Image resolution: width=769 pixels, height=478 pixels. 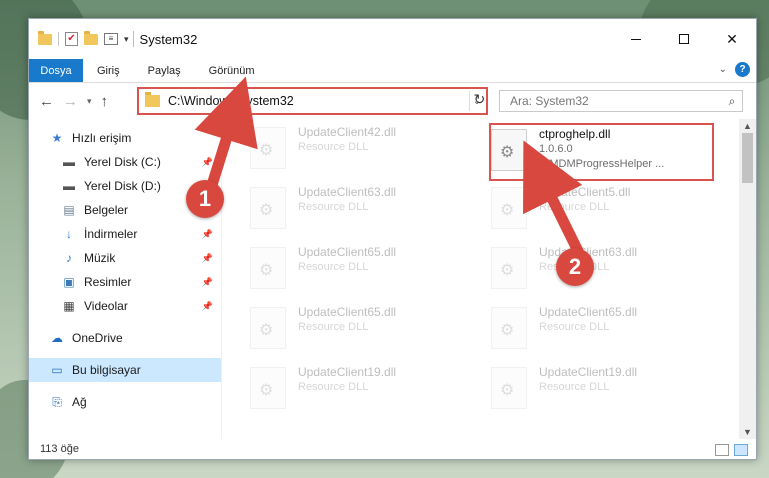 I want to click on sidebar-item-label: Videolar, so click(x=106, y=306).